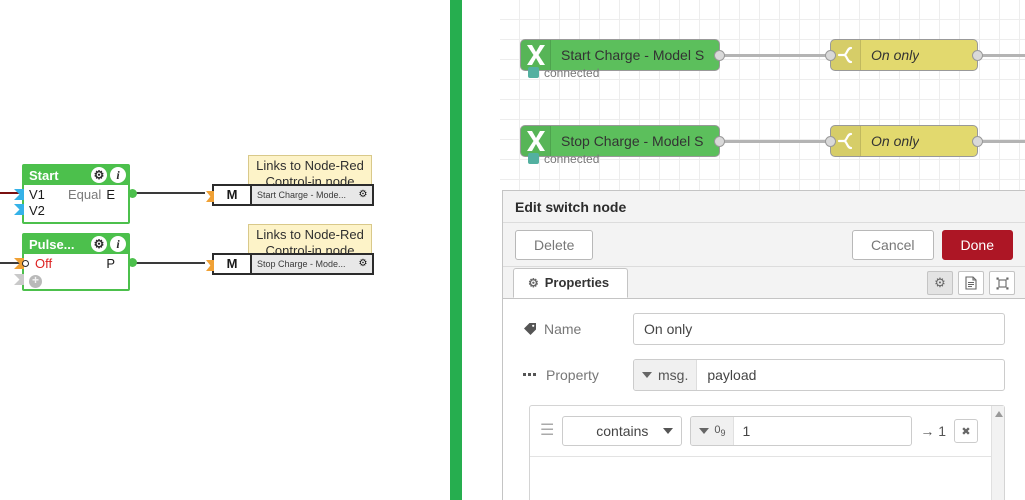 The width and height of the screenshot is (1025, 500). I want to click on rules-scrollbar, so click(997, 453).